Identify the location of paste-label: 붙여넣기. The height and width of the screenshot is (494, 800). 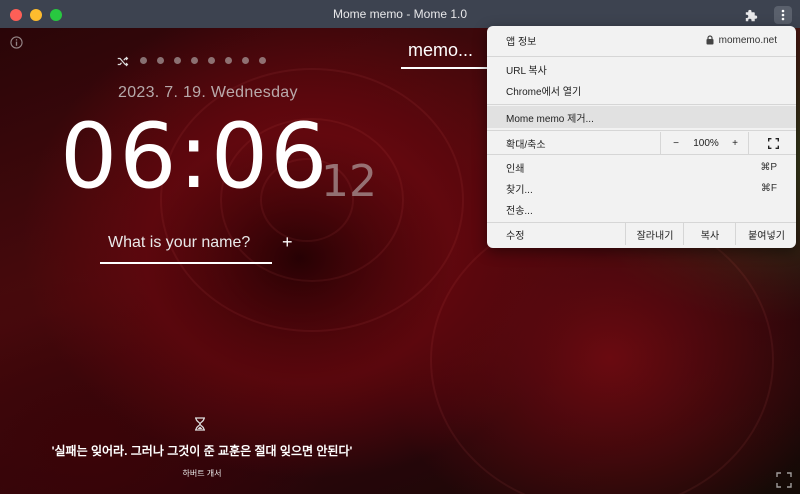
(766, 236).